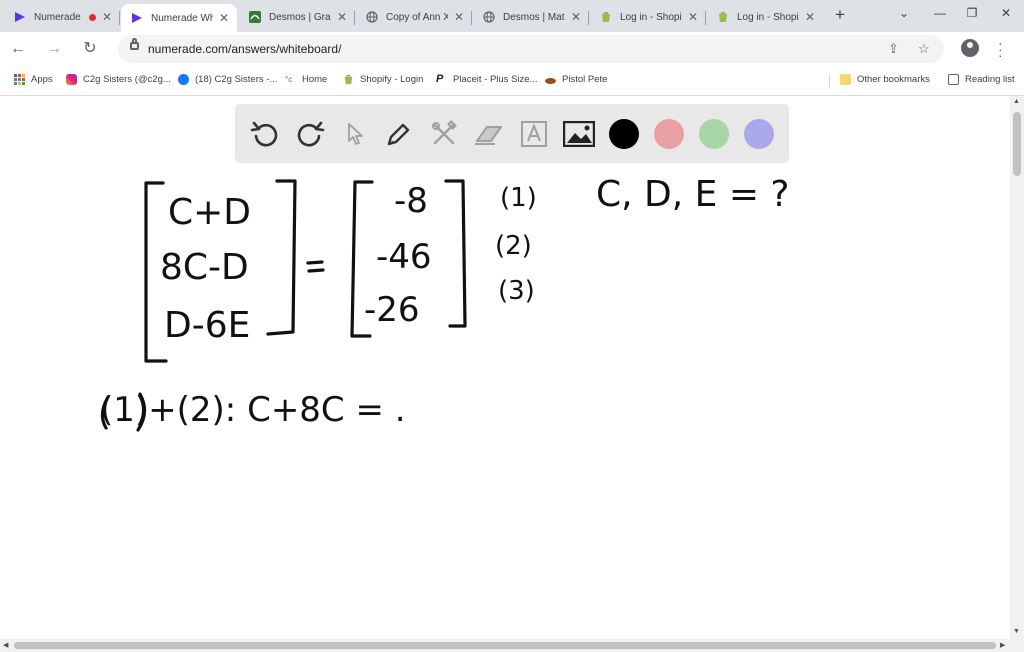 The width and height of the screenshot is (1024, 652). Describe the element at coordinates (414, 17) in the screenshot. I see `tab-copy-of-ann: Copy of Ann X ✕` at that location.